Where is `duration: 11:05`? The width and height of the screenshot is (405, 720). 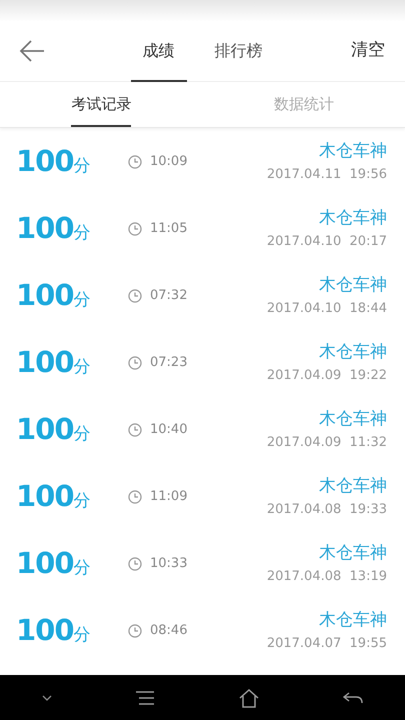
duration: 11:05 is located at coordinates (169, 229).